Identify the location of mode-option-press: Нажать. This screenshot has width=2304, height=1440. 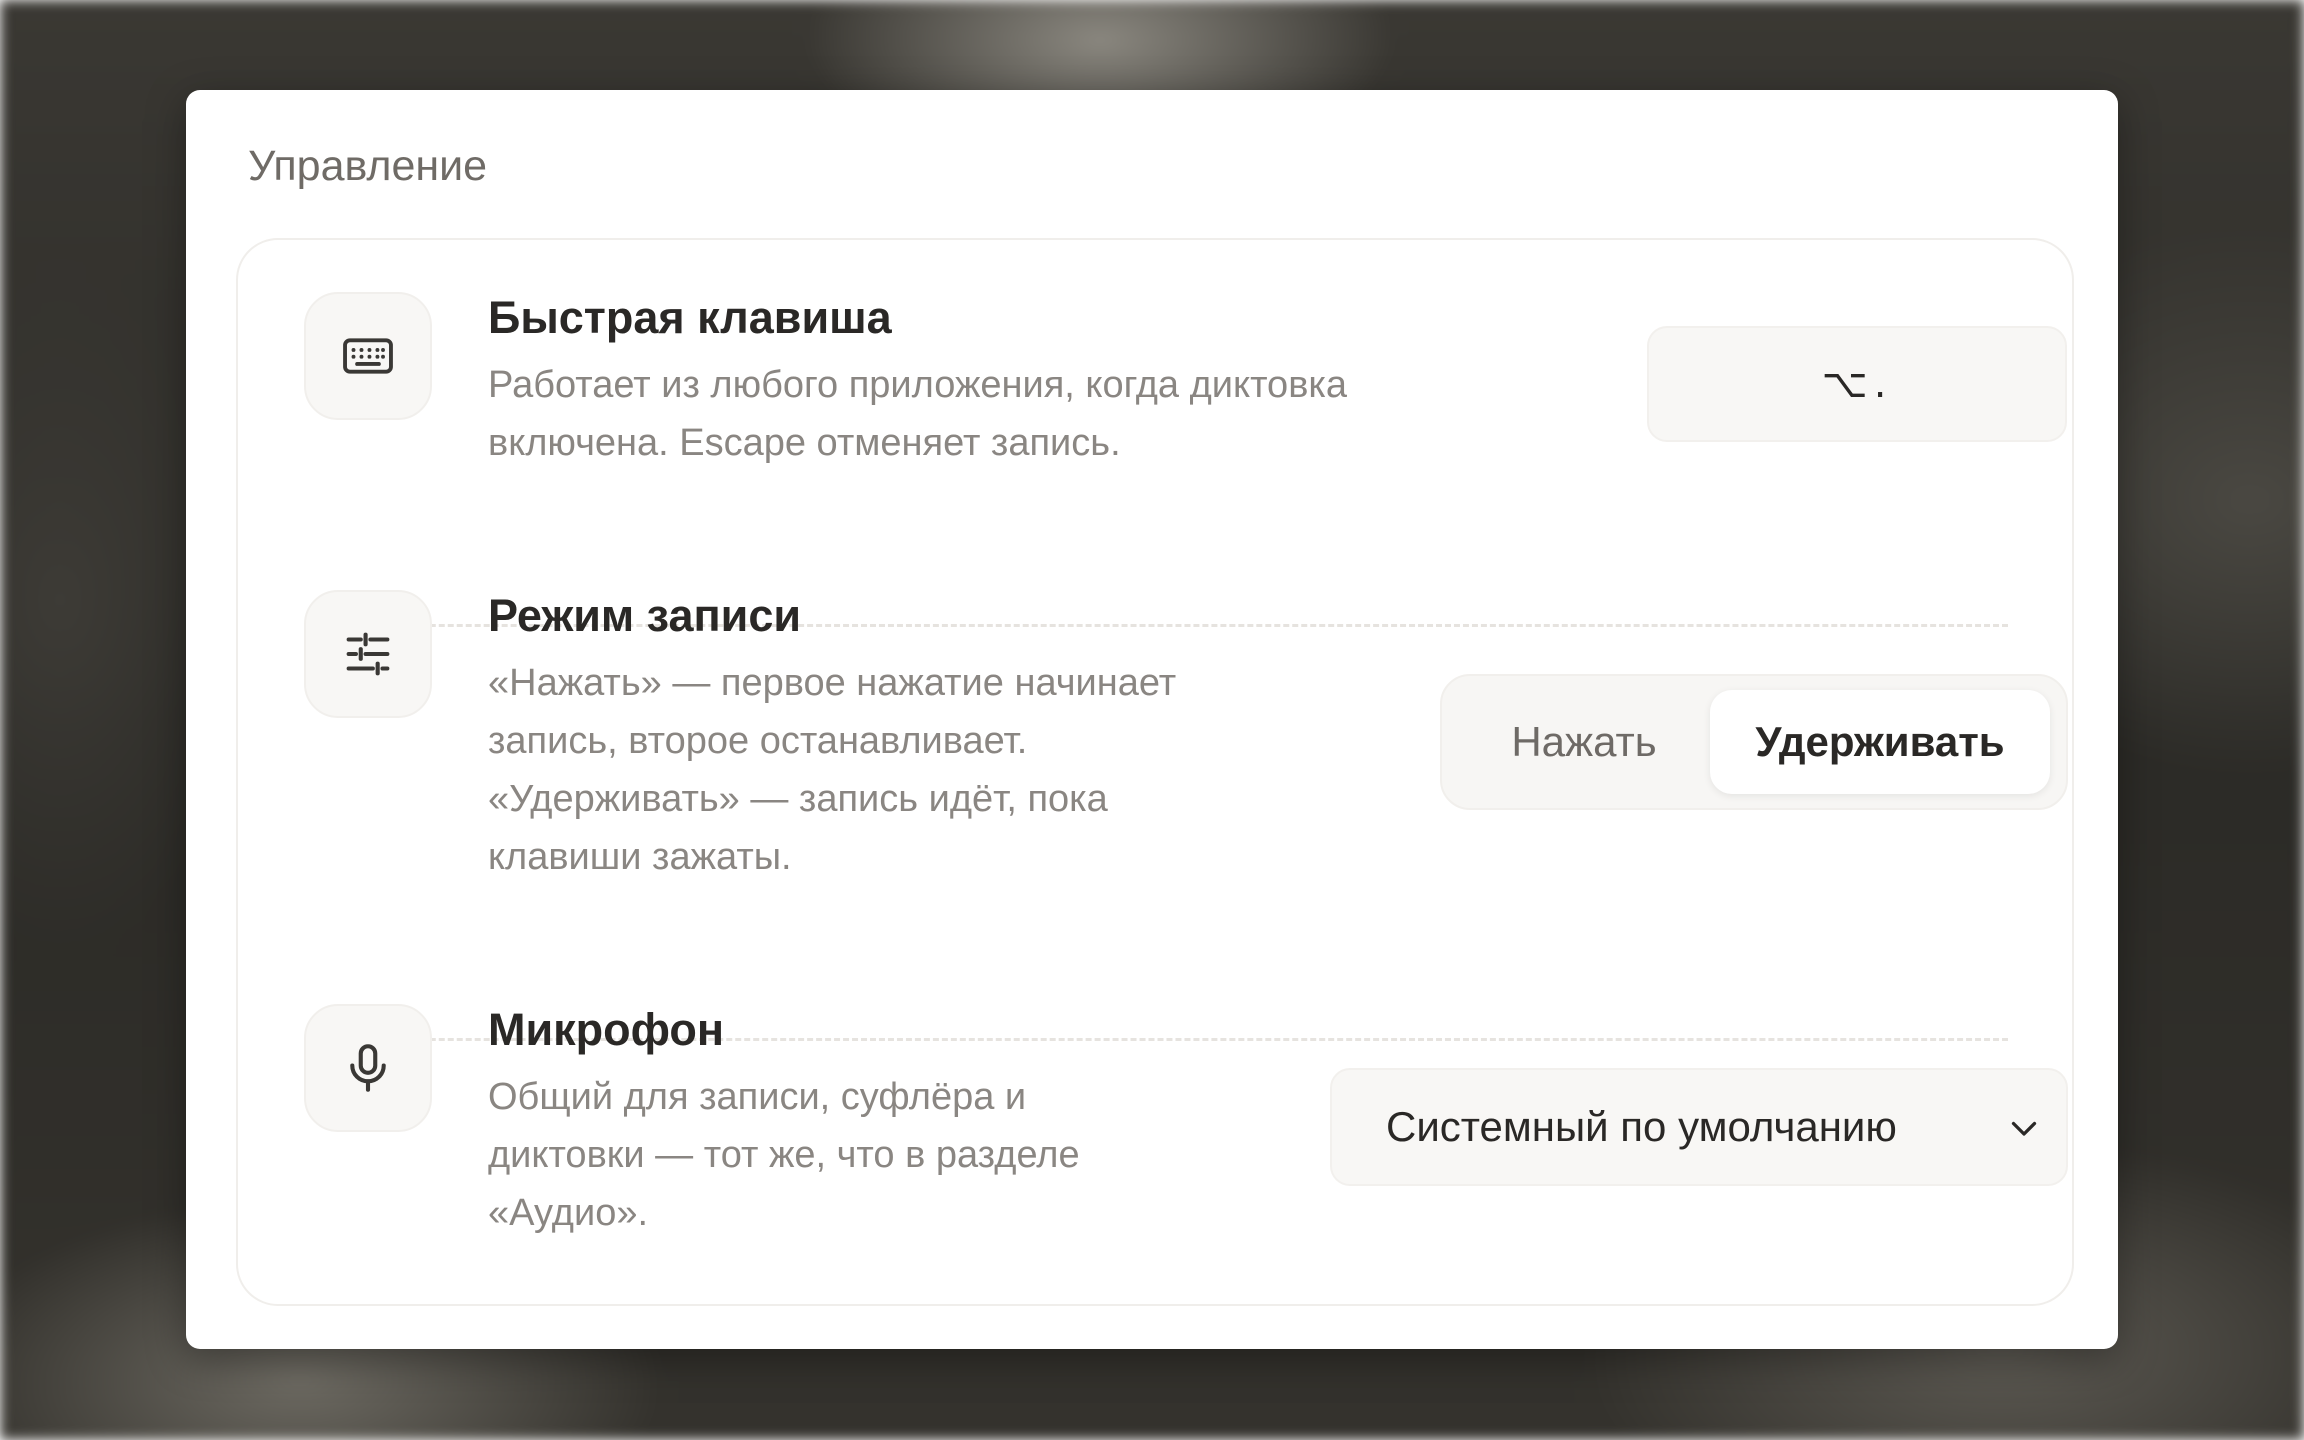
(1584, 742).